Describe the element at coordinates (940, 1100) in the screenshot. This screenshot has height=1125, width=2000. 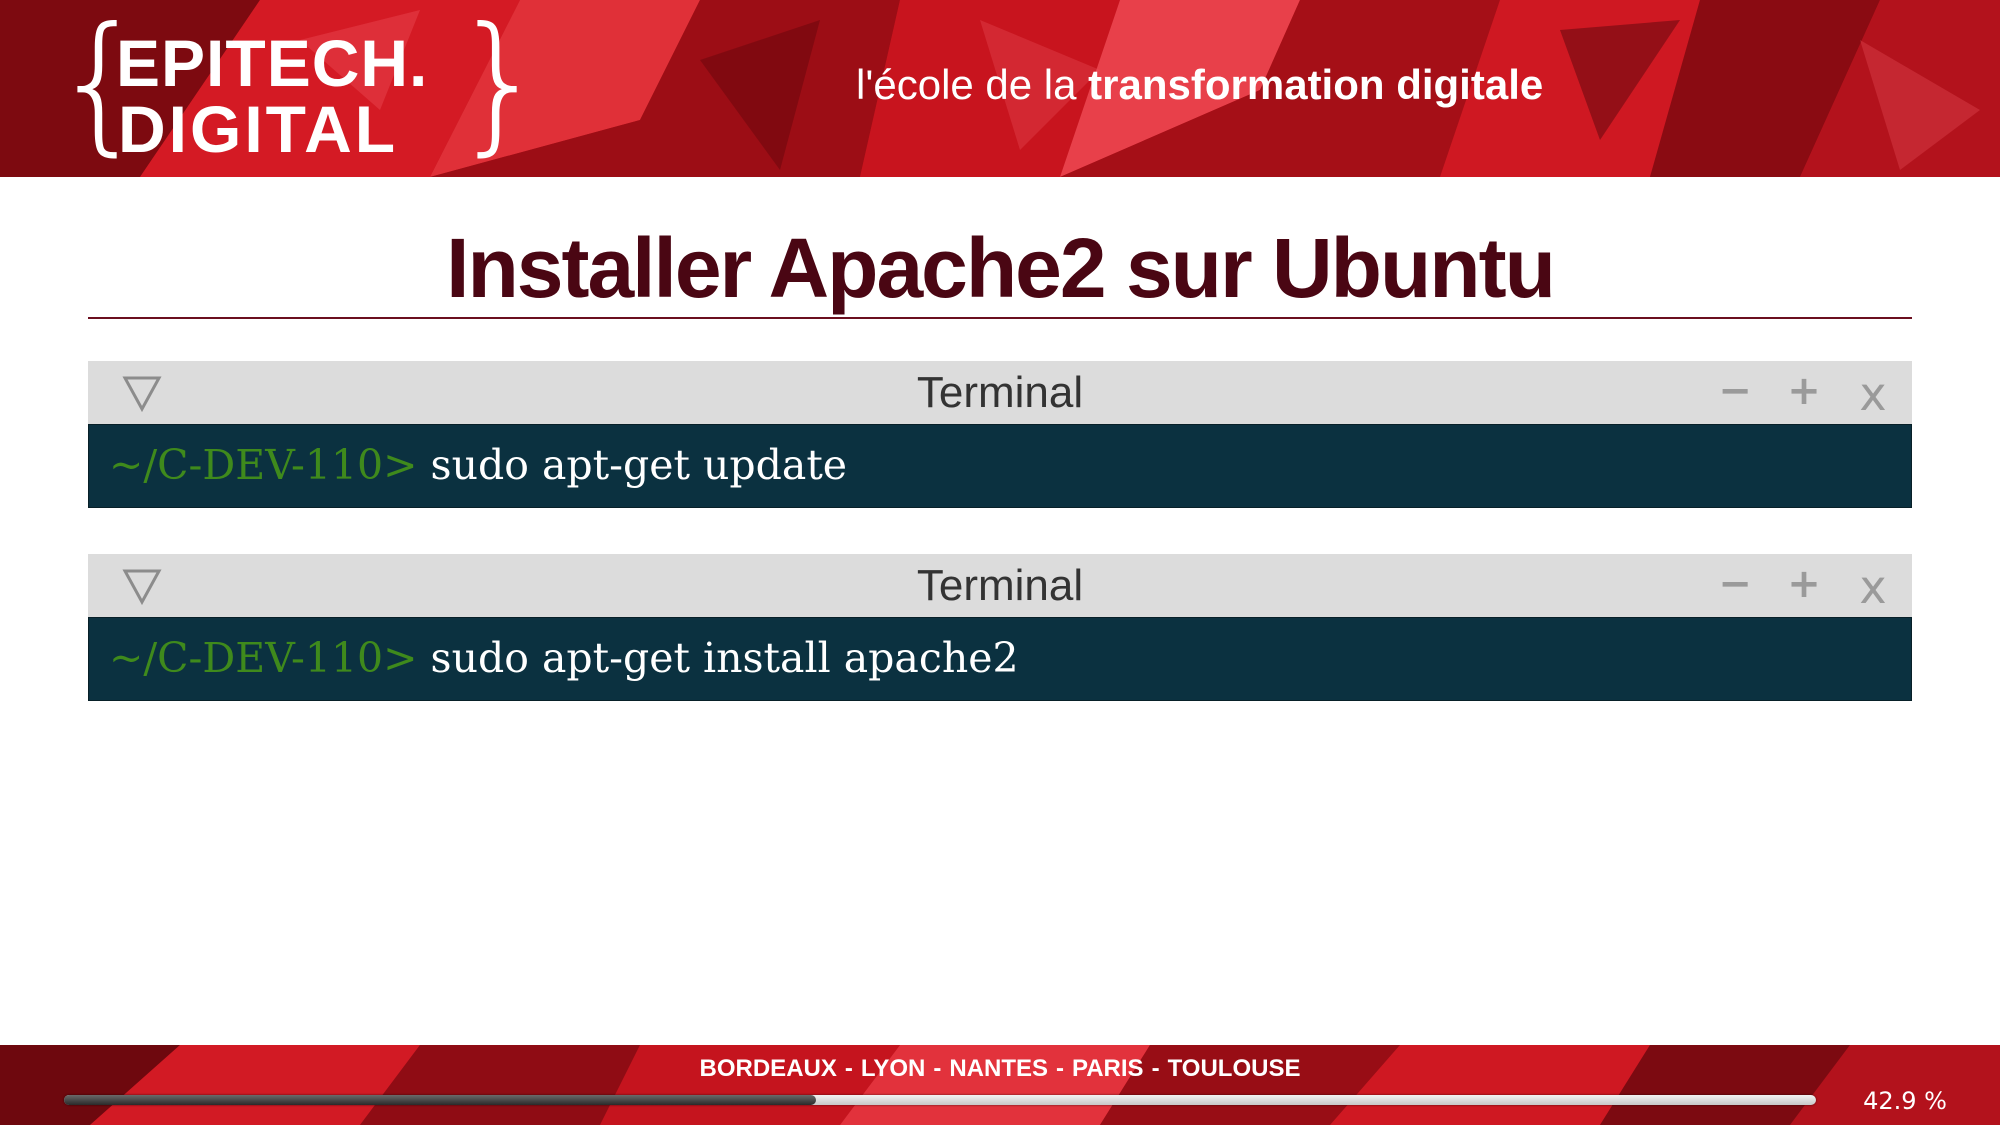
I see `progress-bar` at that location.